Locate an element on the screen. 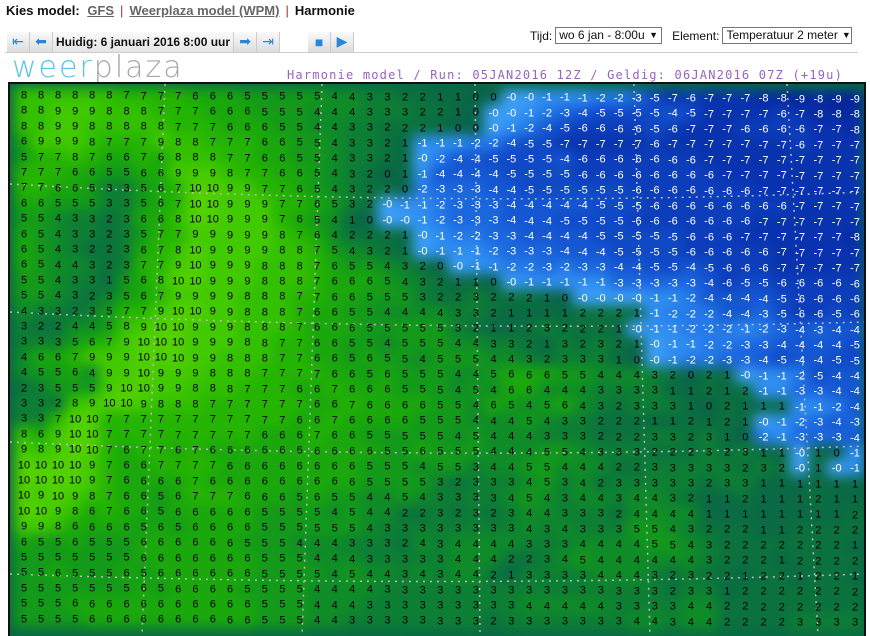 Image resolution: width=870 pixels, height=636 pixels. previous-frame-icon: ⬅ is located at coordinates (41, 41).